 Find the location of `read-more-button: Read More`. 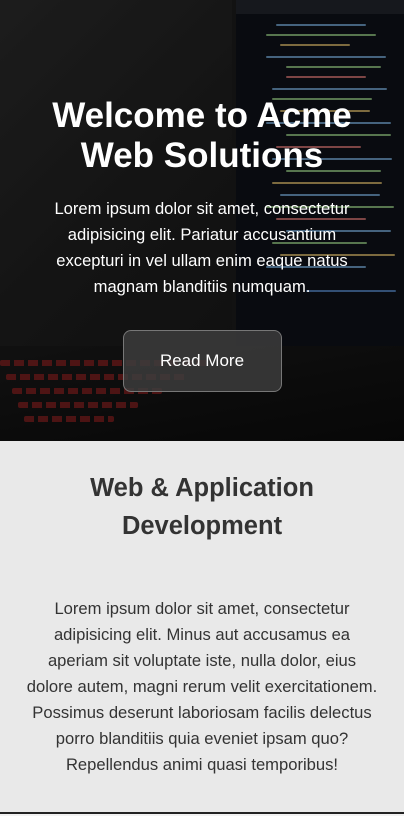

read-more-button: Read More is located at coordinates (202, 361).